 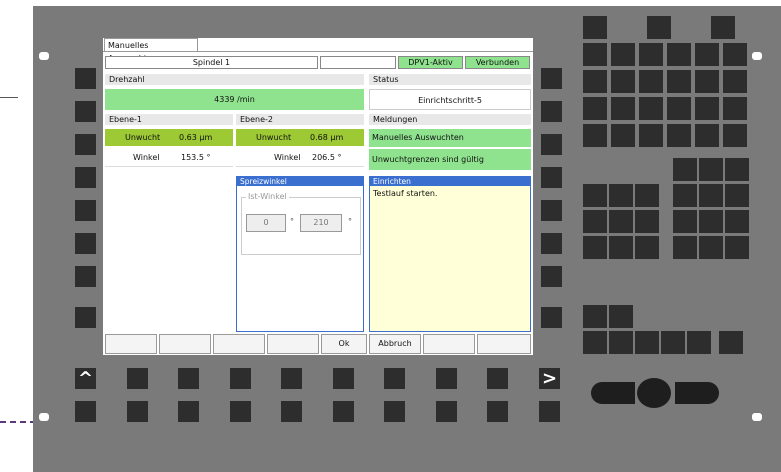 I want to click on navigation-cursor-keys, so click(x=655, y=393).